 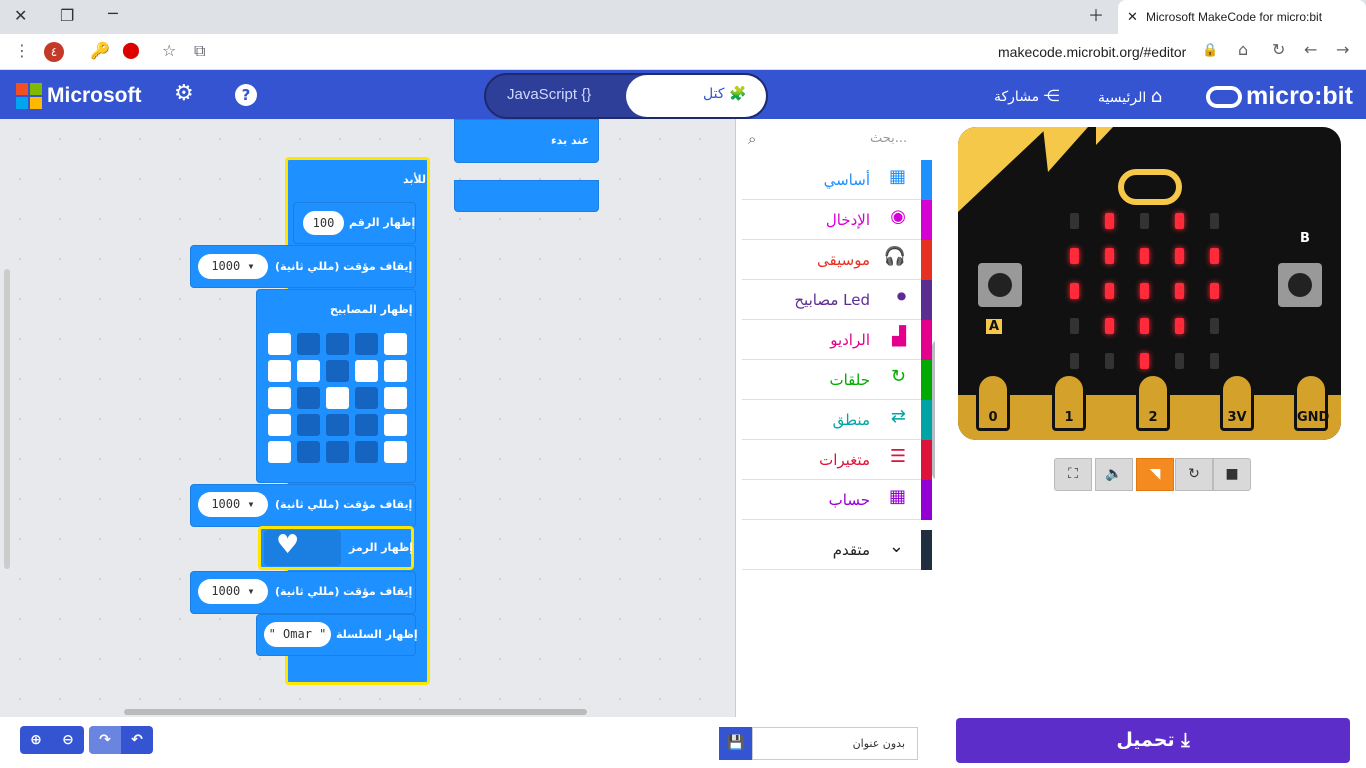 What do you see at coordinates (169, 51) in the screenshot?
I see `star-bookmark-icon: ☆` at bounding box center [169, 51].